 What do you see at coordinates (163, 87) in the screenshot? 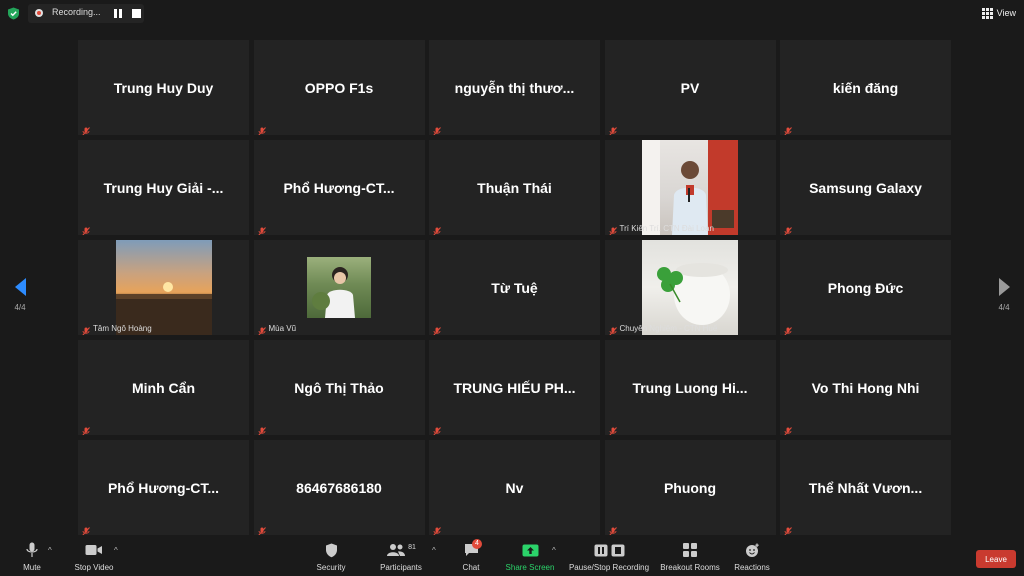
I see `participant-tile: Trung Huy Duy` at bounding box center [163, 87].